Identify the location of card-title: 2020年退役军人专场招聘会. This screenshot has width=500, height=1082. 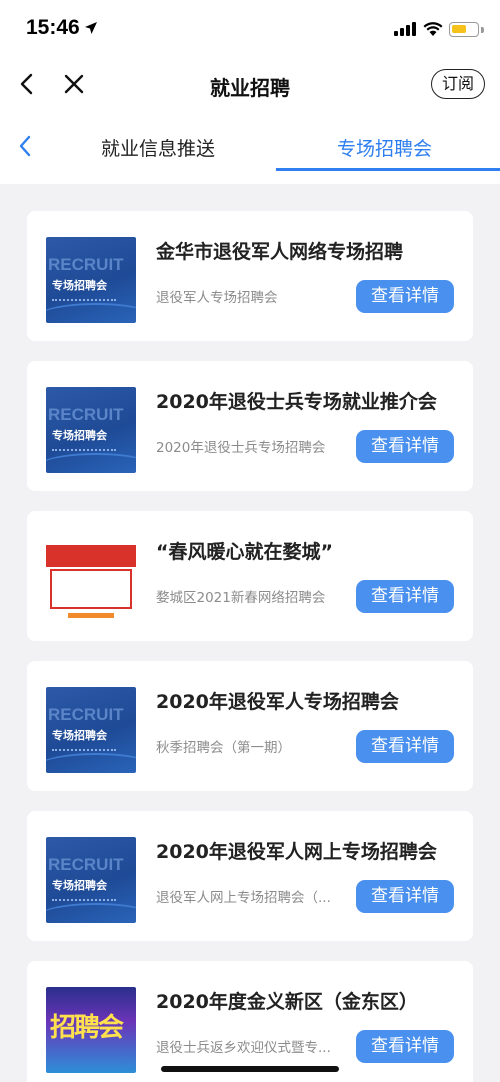
(277, 702).